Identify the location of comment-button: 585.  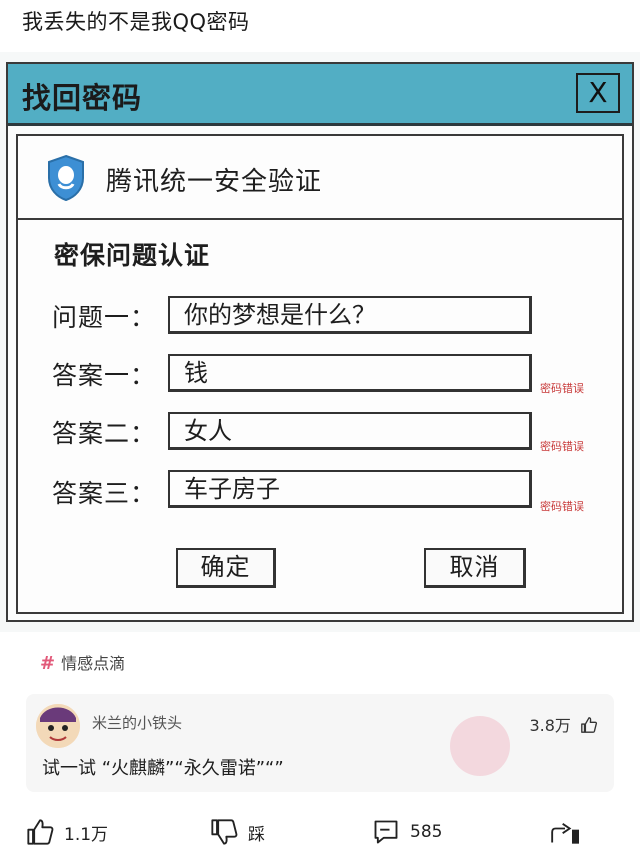
(407, 832).